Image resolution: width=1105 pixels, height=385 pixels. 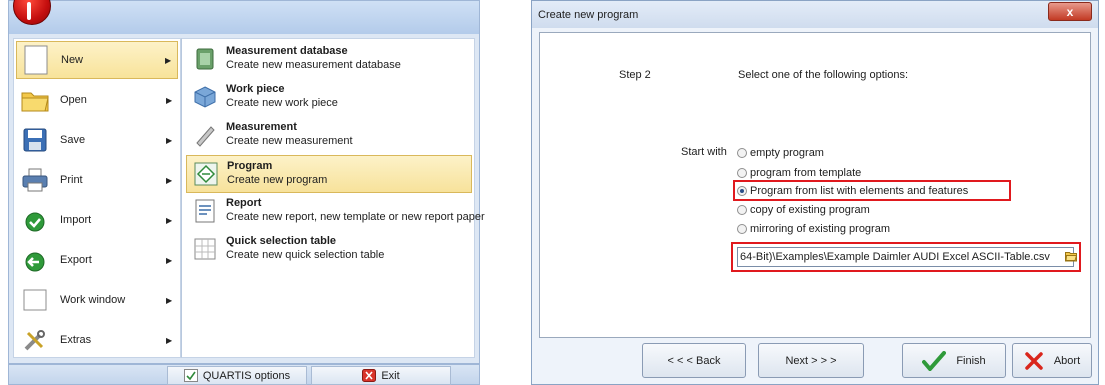 I want to click on app-menu-button, so click(x=32, y=12).